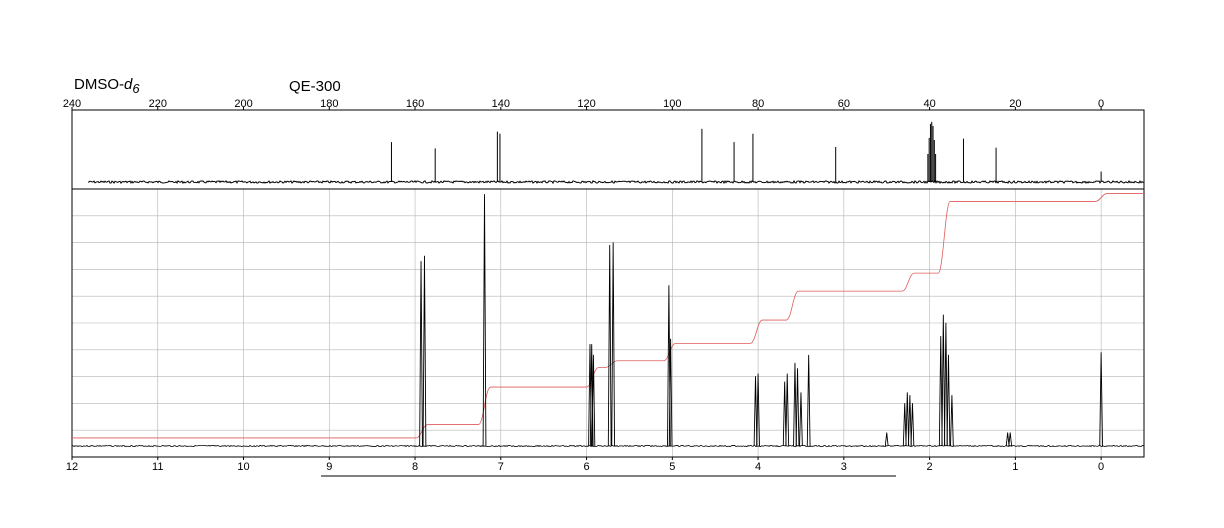 This screenshot has height=528, width=1224. Describe the element at coordinates (844, 104) in the screenshot. I see `c13-tick-label: 60` at that location.